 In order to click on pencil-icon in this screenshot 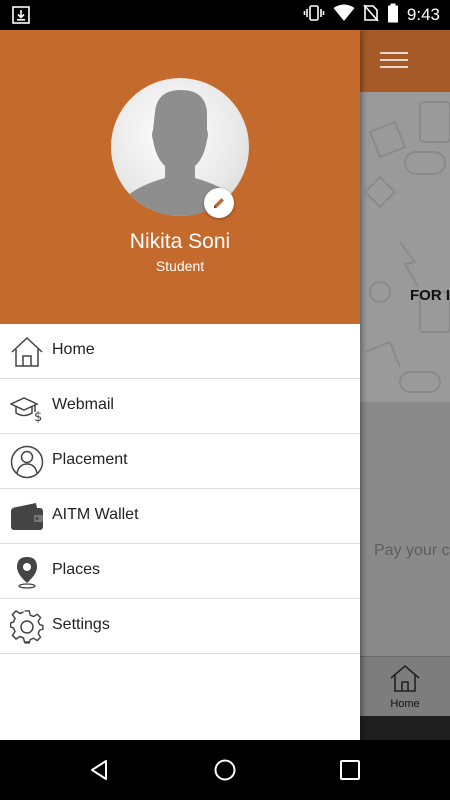, I will do `click(219, 203)`.